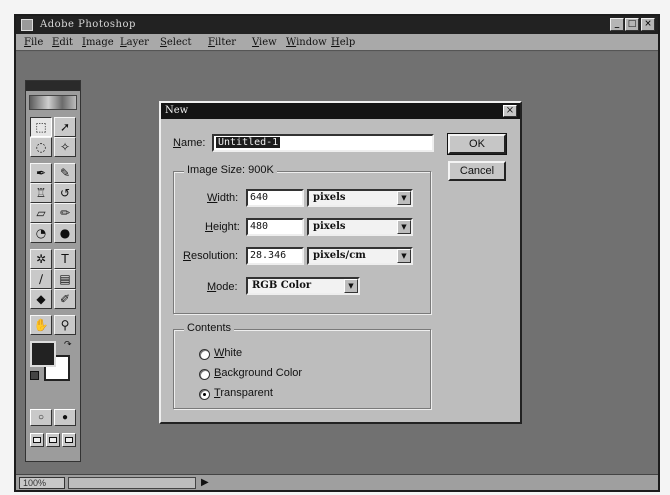 Image resolution: width=670 pixels, height=495 pixels. What do you see at coordinates (65, 233) in the screenshot?
I see `dodge-tool-button: ●` at bounding box center [65, 233].